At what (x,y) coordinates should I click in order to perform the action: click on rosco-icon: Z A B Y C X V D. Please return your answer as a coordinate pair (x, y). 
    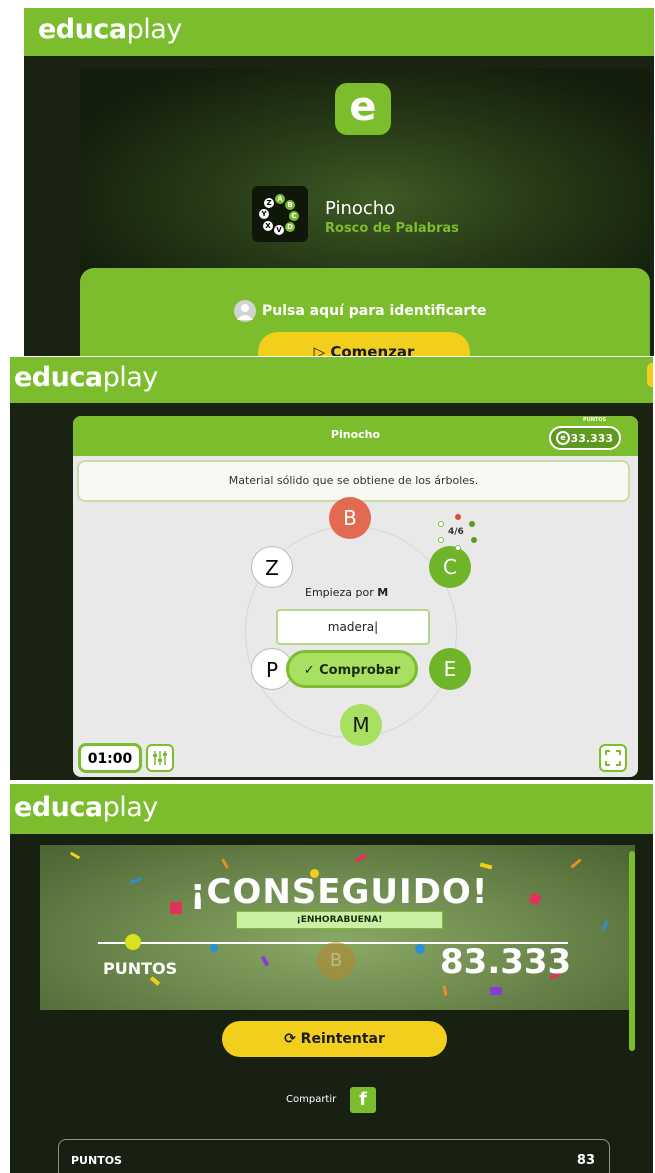
    Looking at the image, I should click on (280, 214).